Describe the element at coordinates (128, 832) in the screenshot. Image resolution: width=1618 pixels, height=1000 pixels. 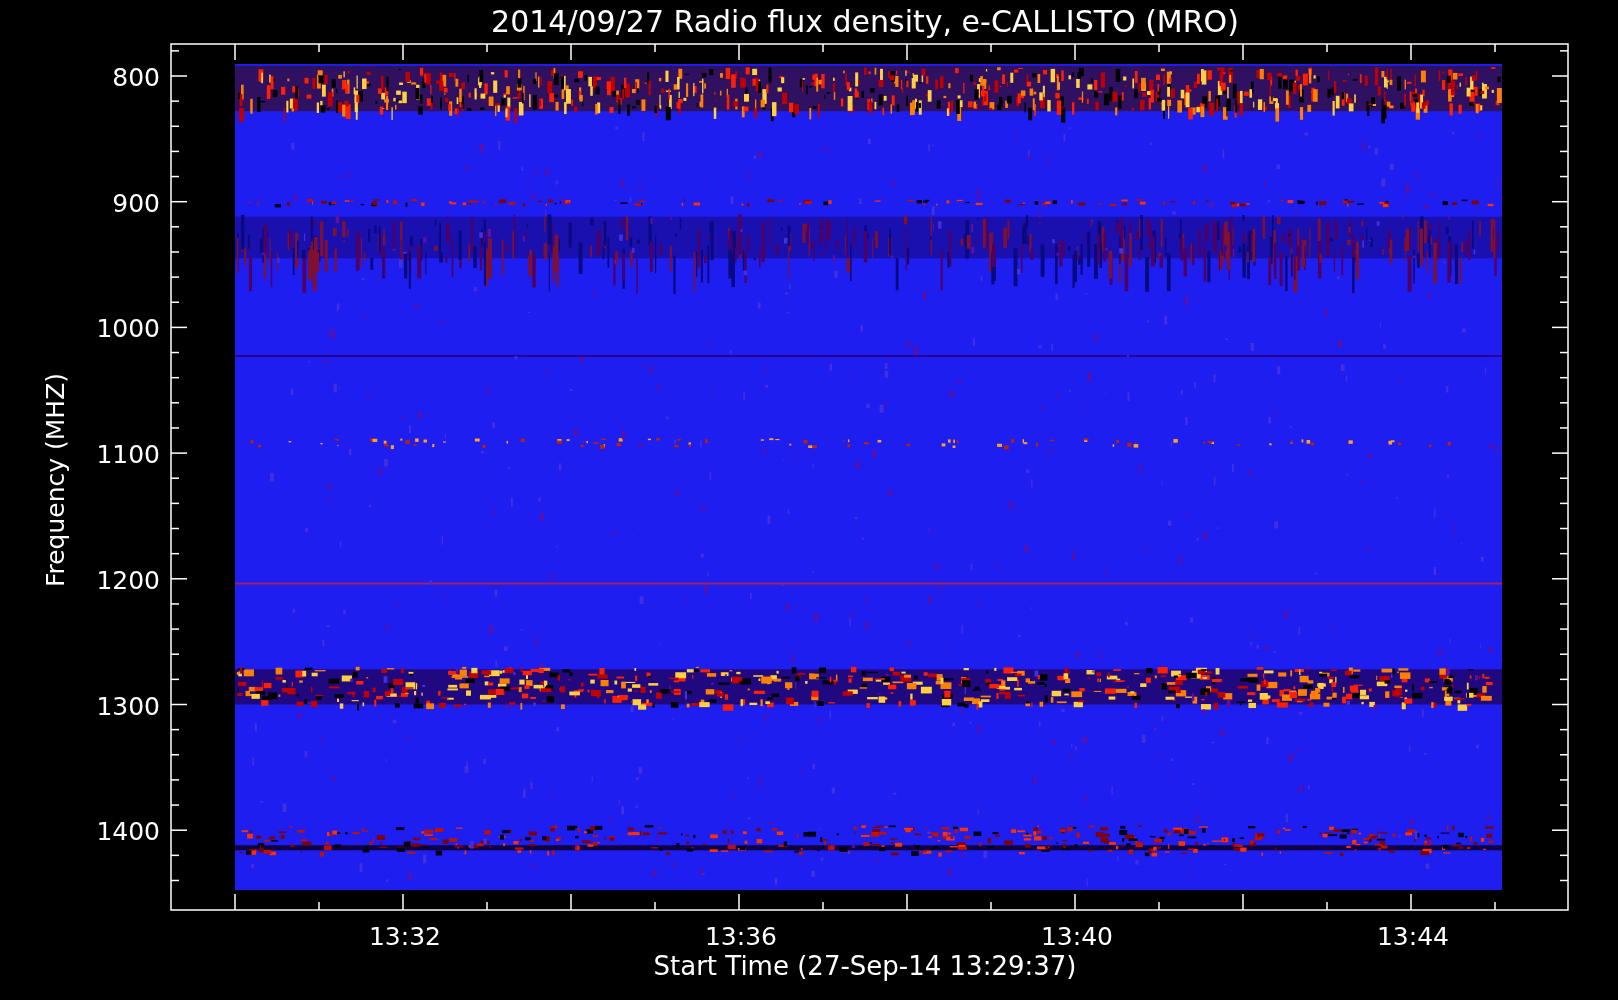
I see `y-tick-label: 1400` at that location.